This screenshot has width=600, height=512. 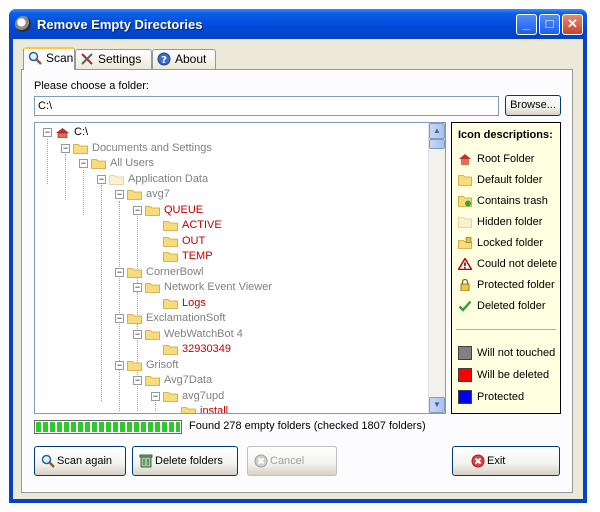 What do you see at coordinates (184, 59) in the screenshot?
I see `tab-about: ? About` at bounding box center [184, 59].